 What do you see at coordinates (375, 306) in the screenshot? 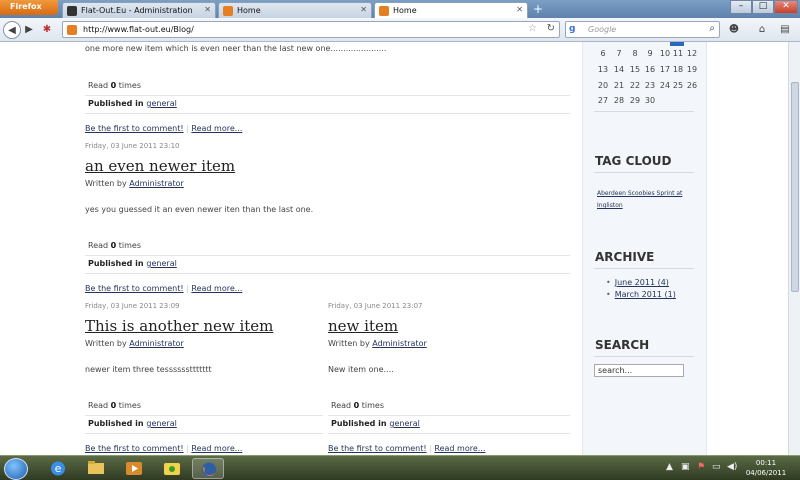
I see `post-date: Friday, 03 June 2011 23:07` at bounding box center [375, 306].